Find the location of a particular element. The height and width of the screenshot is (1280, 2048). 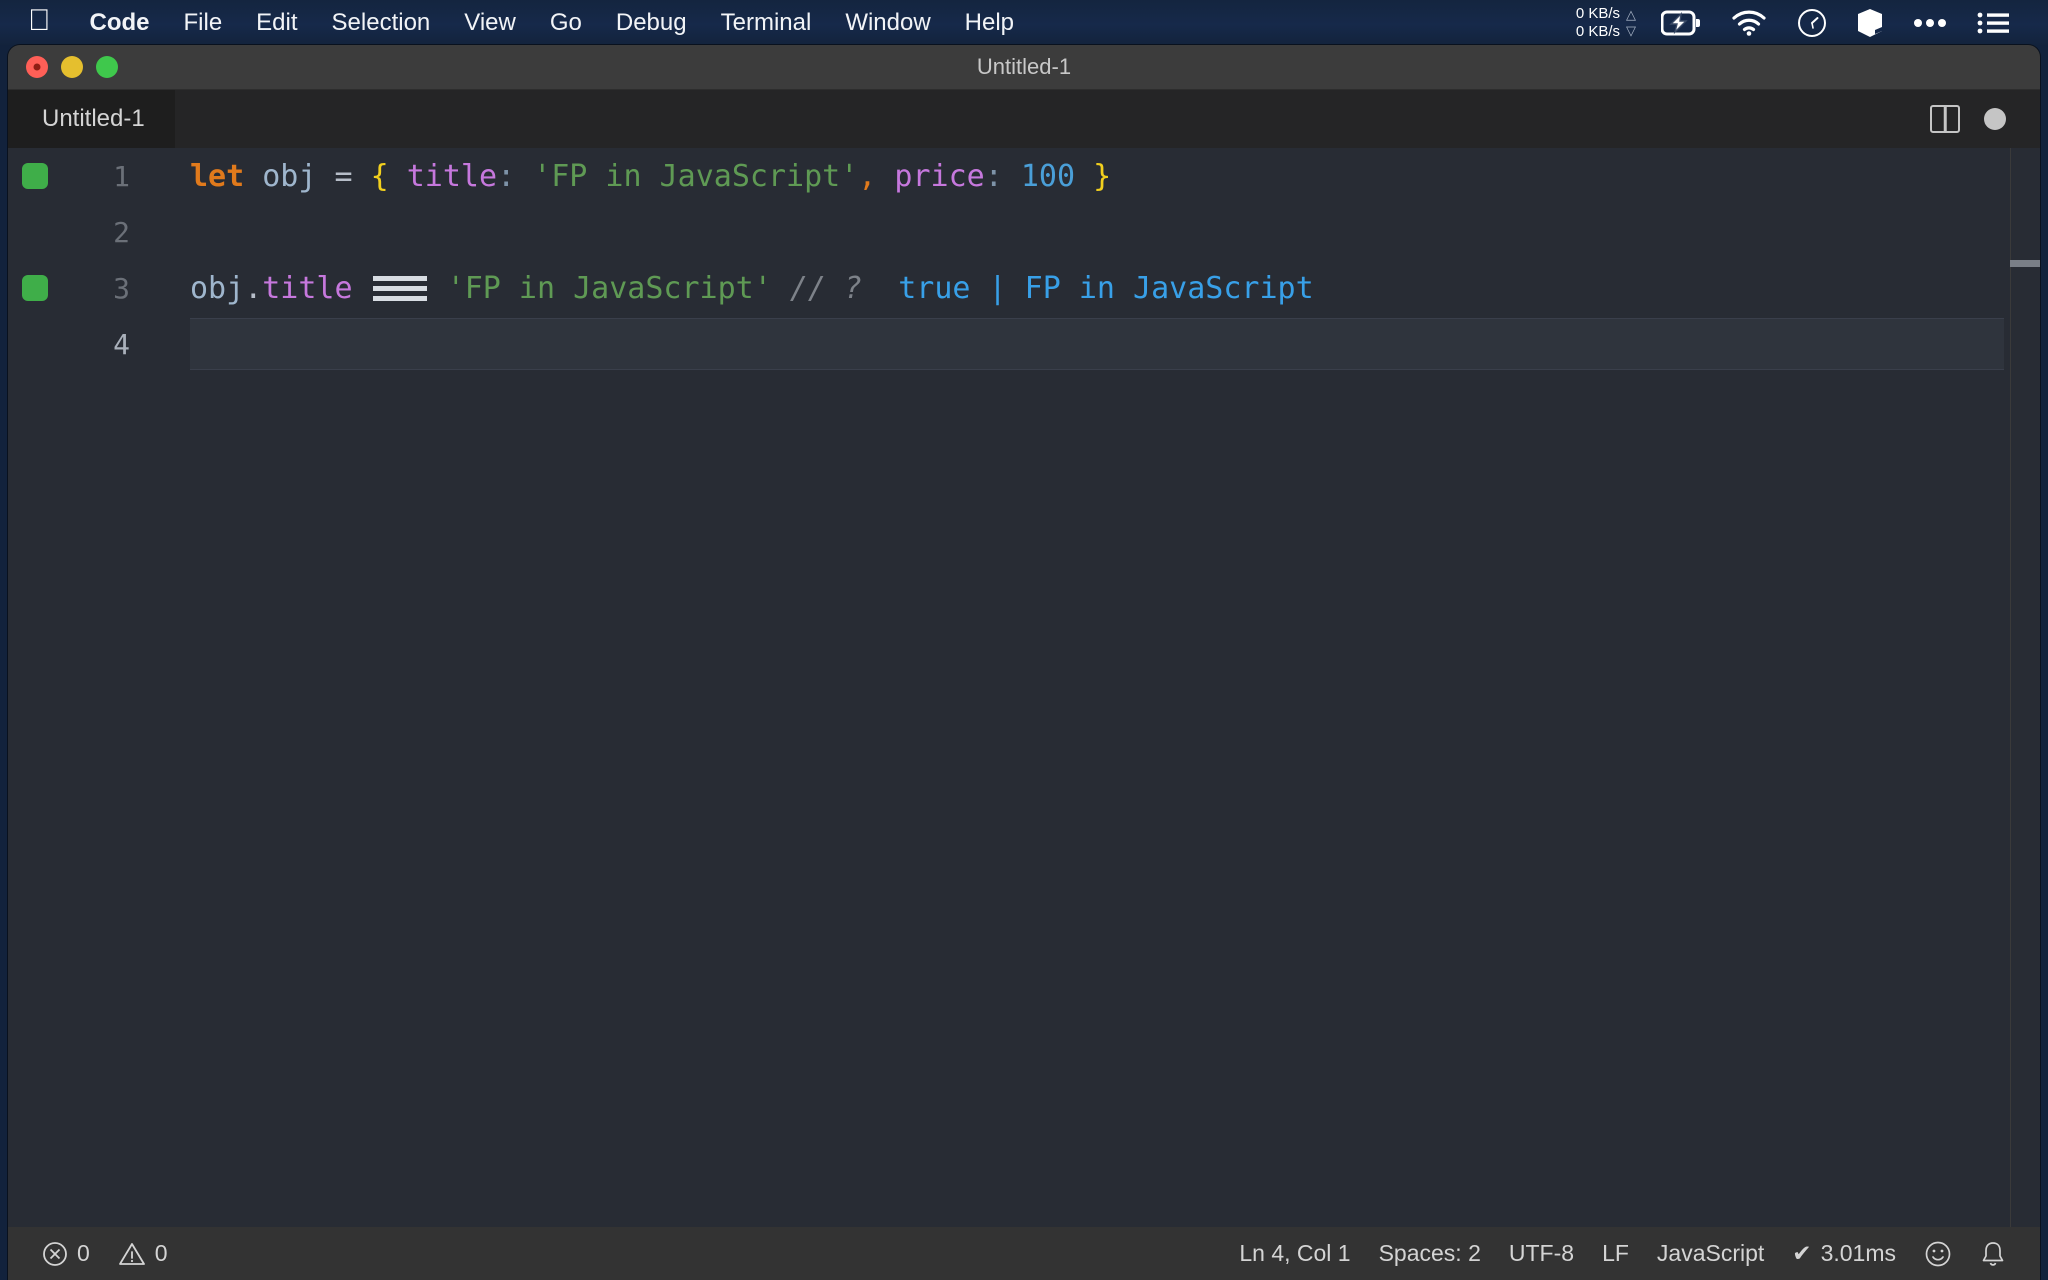

menu-item-debug: Debug is located at coordinates (651, 22).